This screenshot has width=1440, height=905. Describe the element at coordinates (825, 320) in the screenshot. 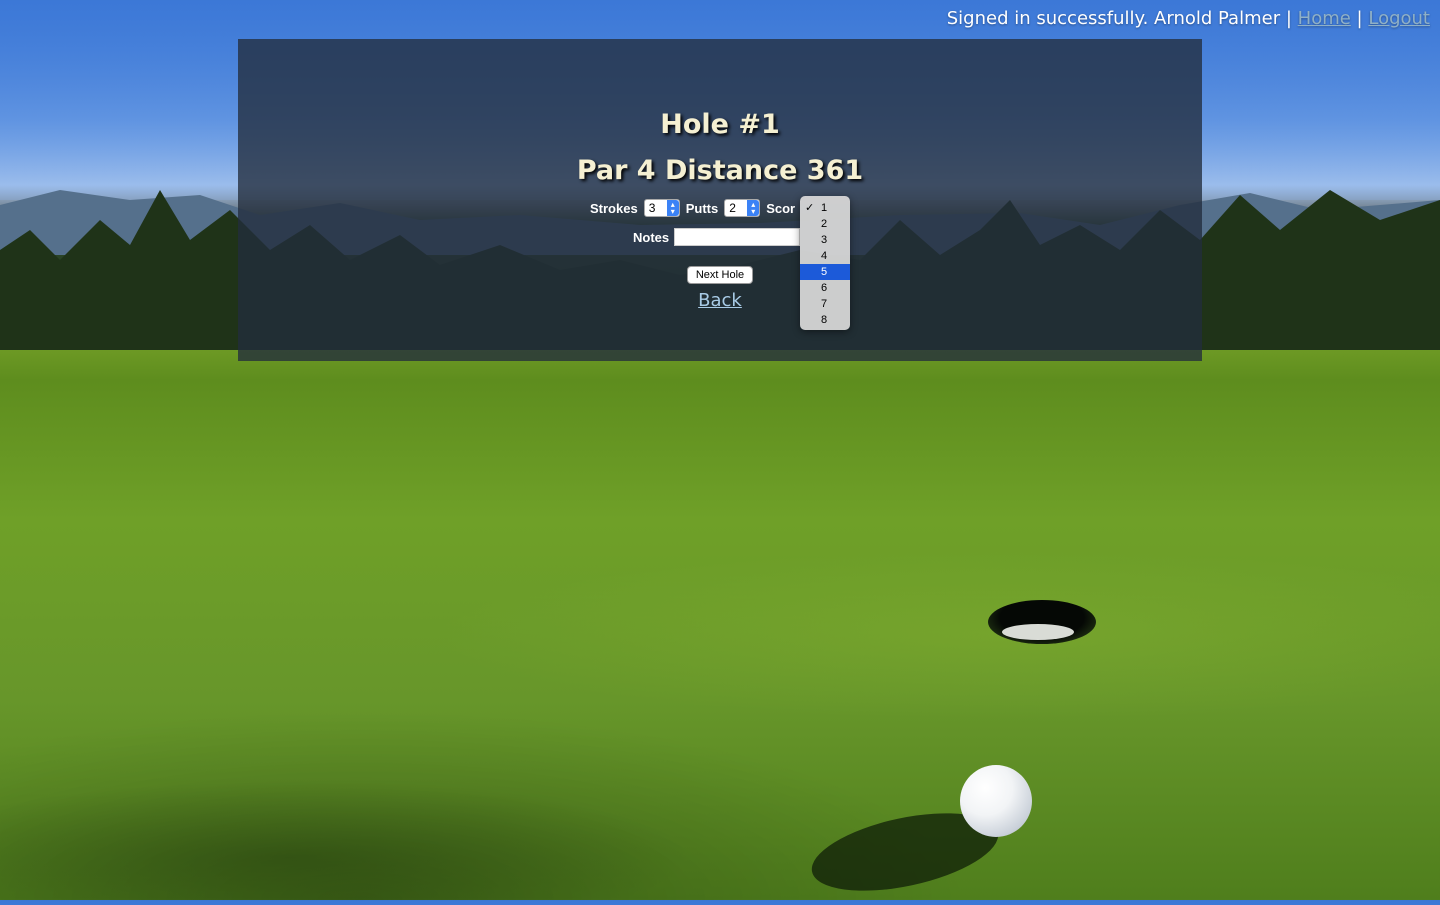

I see `score-option: 8` at that location.